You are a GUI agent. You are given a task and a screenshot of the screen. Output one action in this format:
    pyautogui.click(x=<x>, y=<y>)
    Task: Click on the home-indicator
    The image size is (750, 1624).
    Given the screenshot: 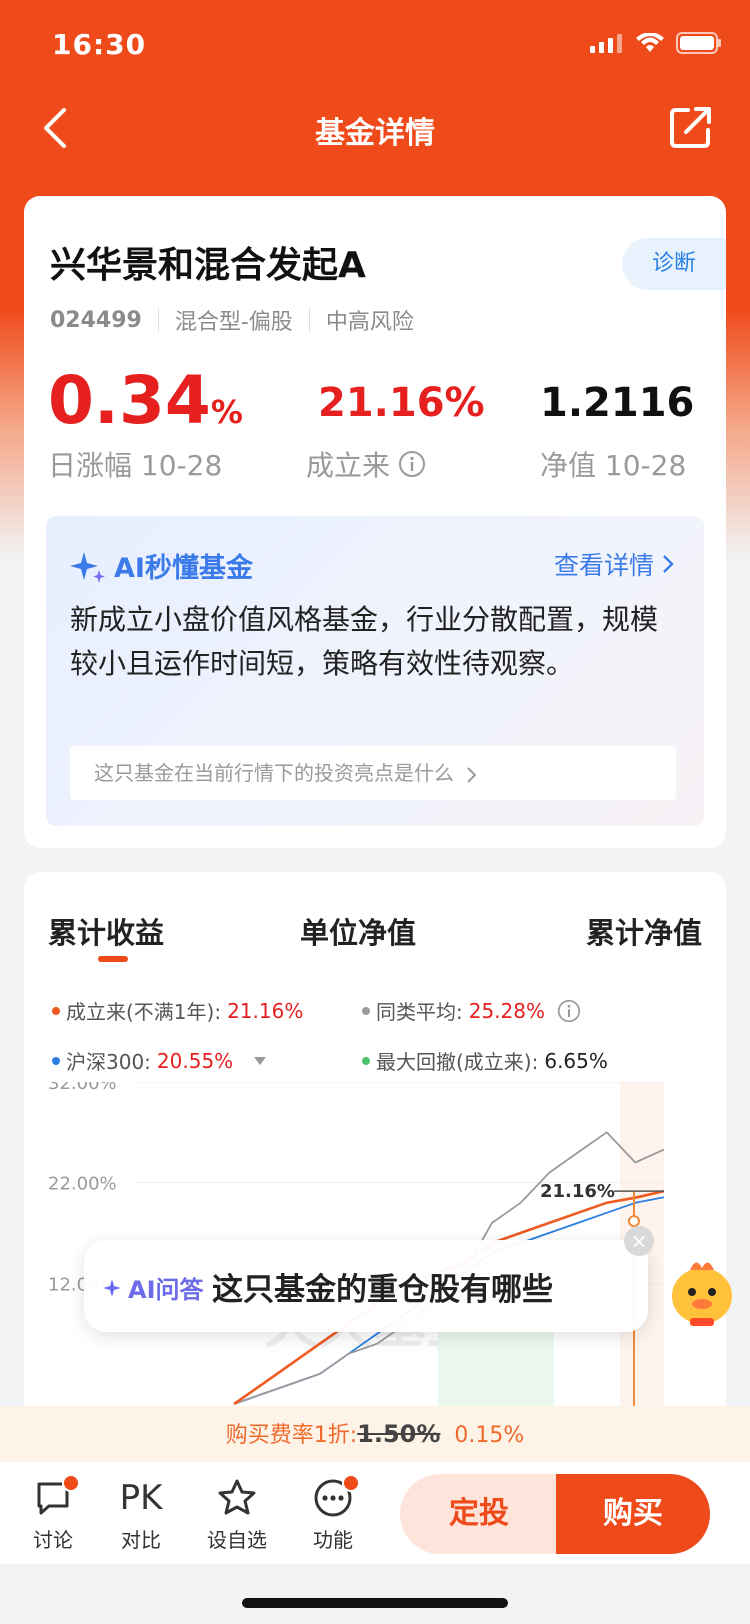 What is the action you would take?
    pyautogui.click(x=375, y=1603)
    